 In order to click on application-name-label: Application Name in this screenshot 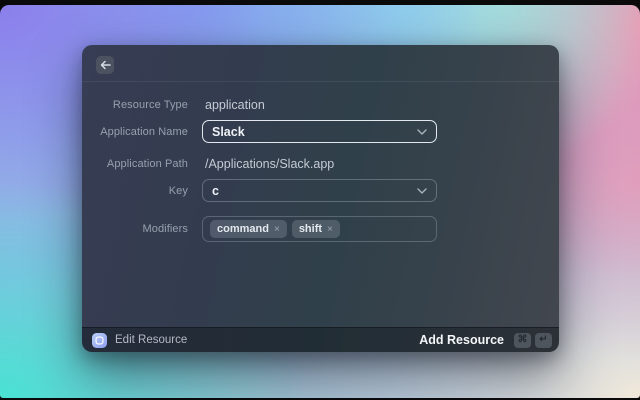, I will do `click(144, 131)`.